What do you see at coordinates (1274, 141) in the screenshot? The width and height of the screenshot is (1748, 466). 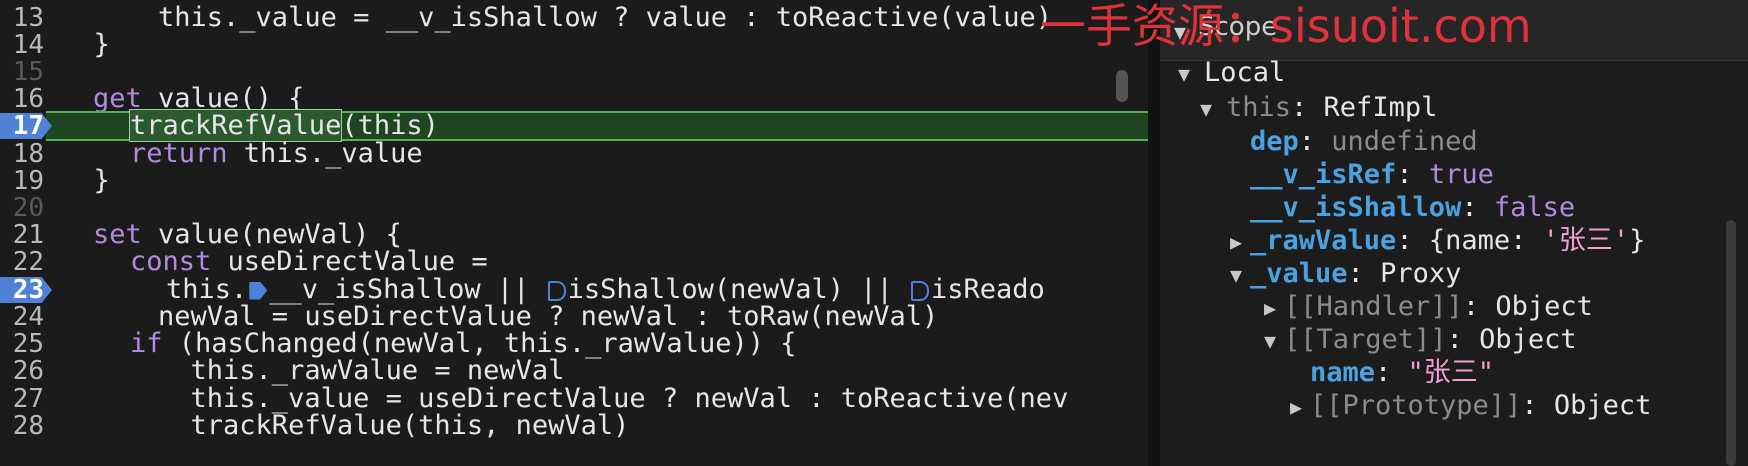 I see `scope-key: dep` at bounding box center [1274, 141].